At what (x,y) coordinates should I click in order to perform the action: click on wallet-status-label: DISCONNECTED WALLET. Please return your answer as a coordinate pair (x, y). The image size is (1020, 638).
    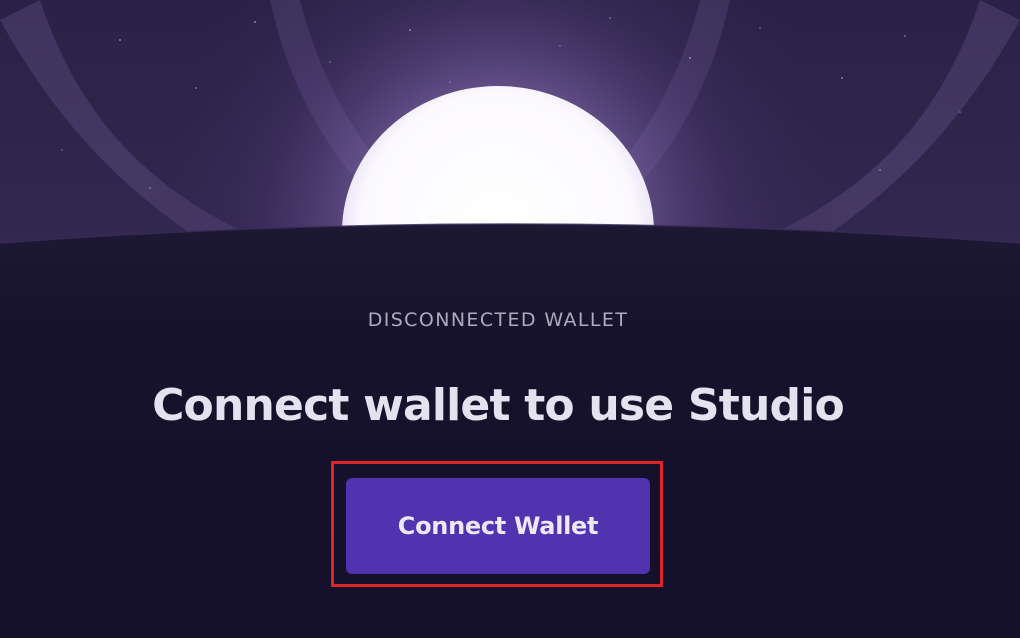
    Looking at the image, I should click on (498, 320).